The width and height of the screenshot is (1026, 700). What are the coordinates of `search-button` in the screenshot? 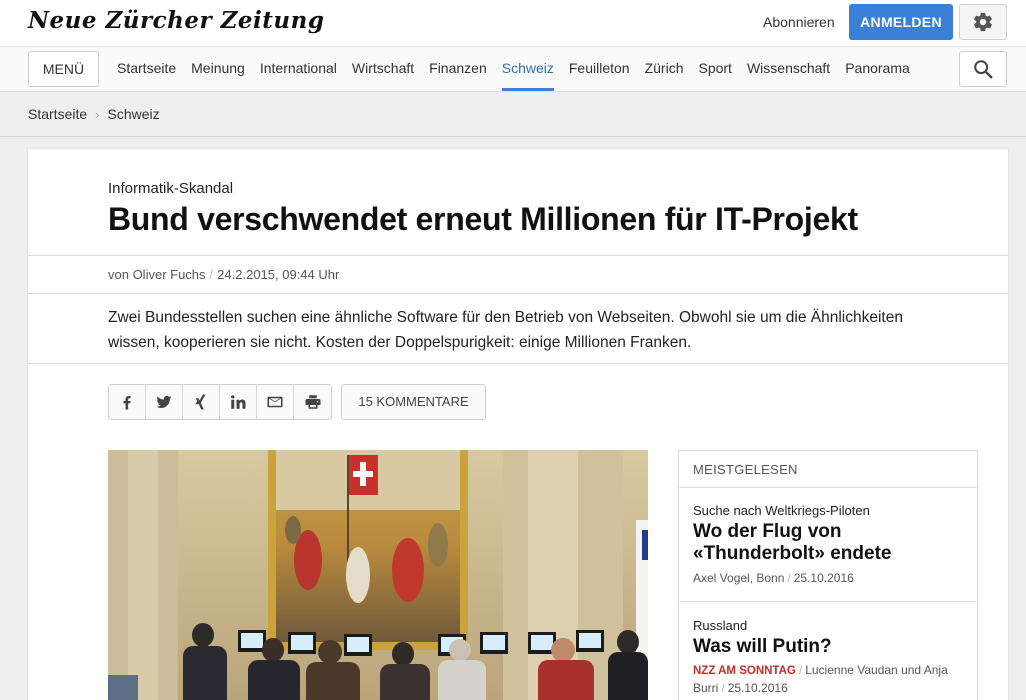 It's located at (983, 69).